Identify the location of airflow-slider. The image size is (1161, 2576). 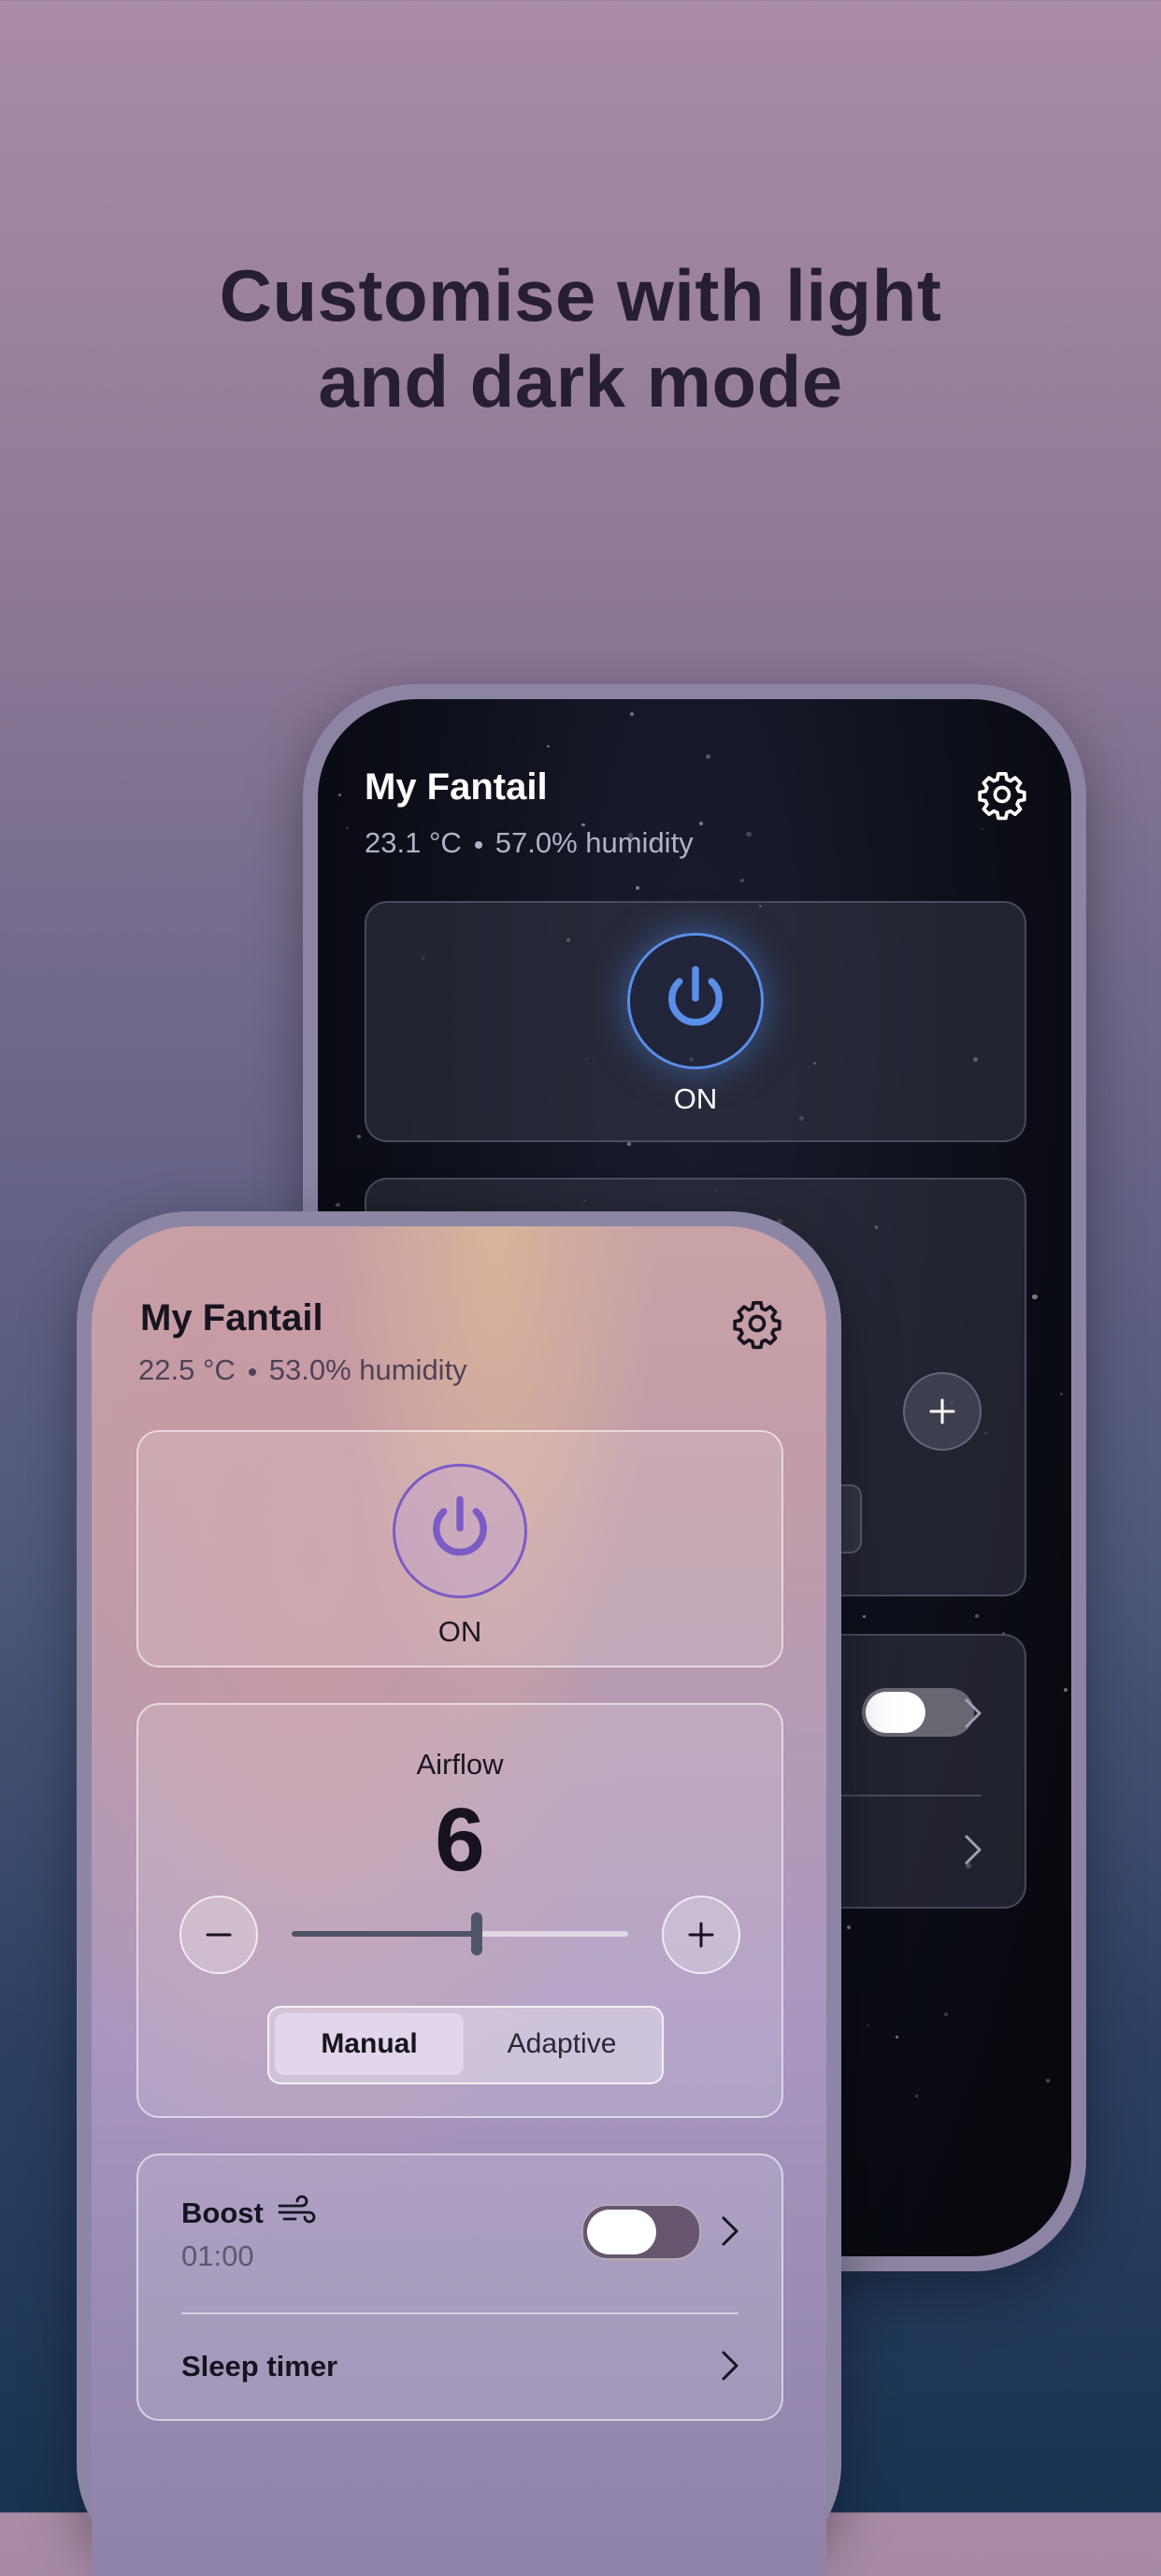
(460, 1933).